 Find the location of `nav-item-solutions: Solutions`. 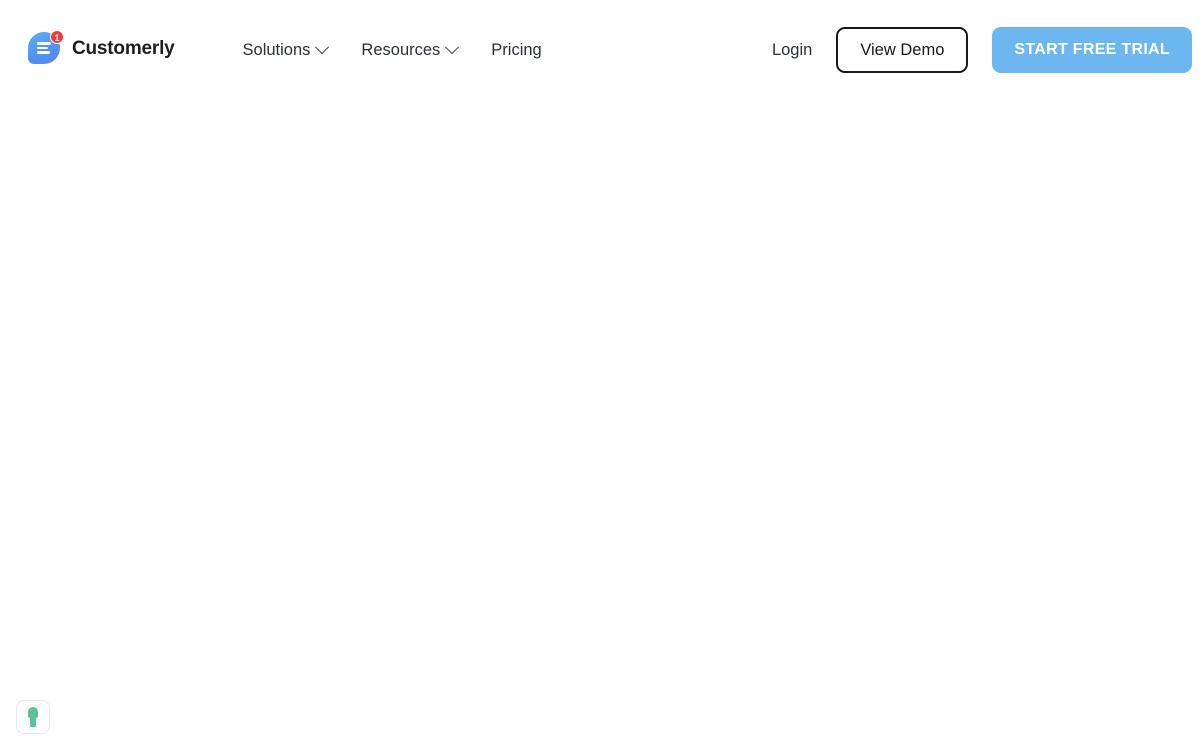

nav-item-solutions: Solutions is located at coordinates (286, 50).